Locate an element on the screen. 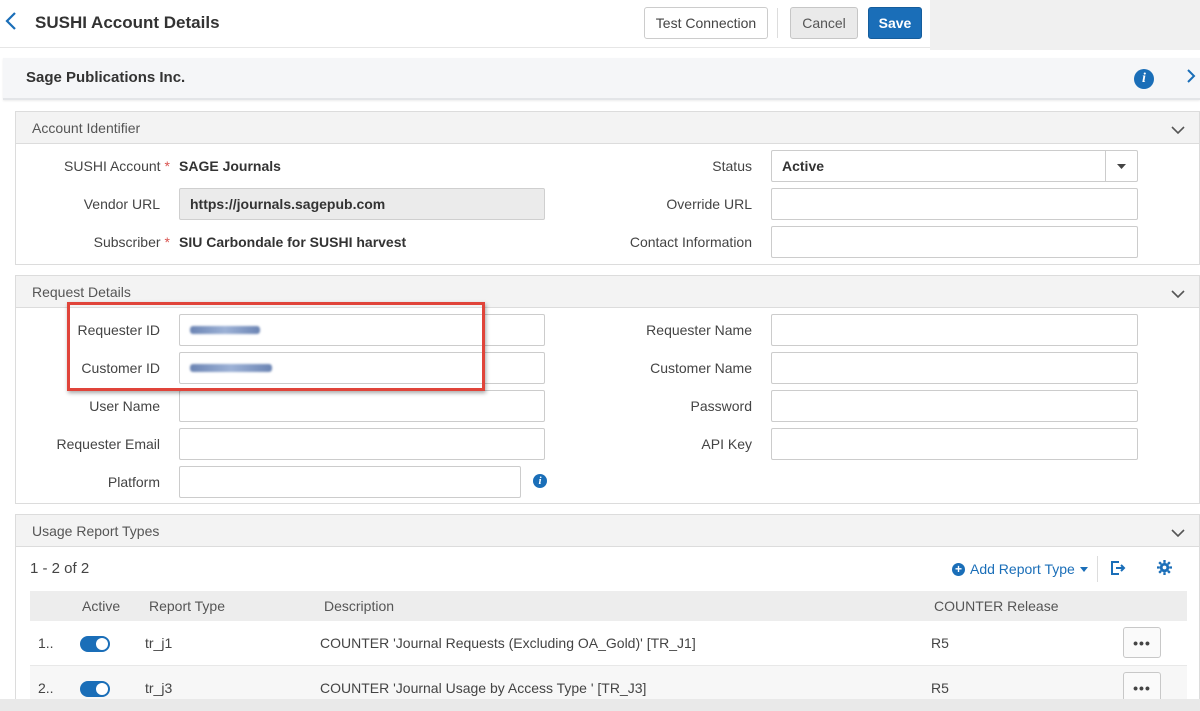 The height and width of the screenshot is (711, 1200). chevron-right-icon is located at coordinates (1191, 77).